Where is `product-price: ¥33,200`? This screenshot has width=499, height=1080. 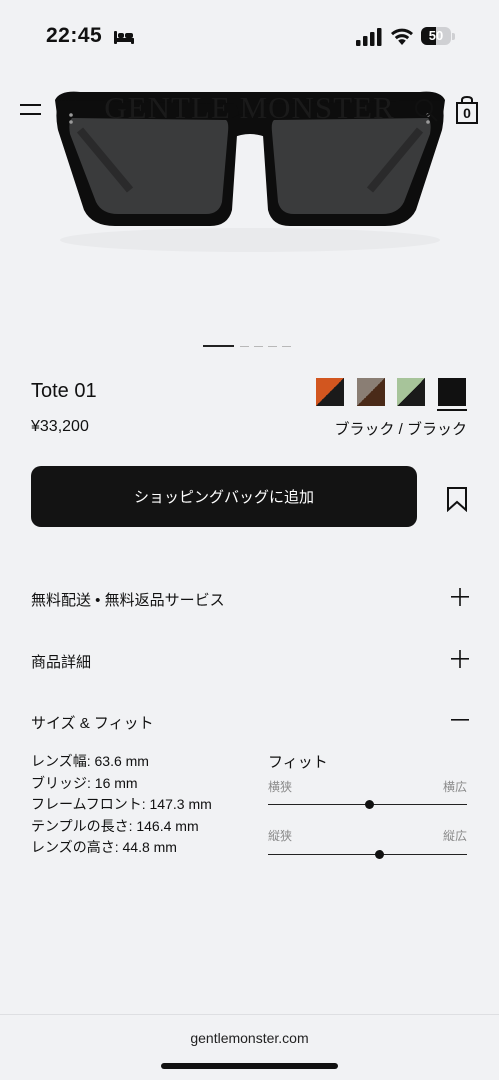
product-price: ¥33,200 is located at coordinates (60, 426).